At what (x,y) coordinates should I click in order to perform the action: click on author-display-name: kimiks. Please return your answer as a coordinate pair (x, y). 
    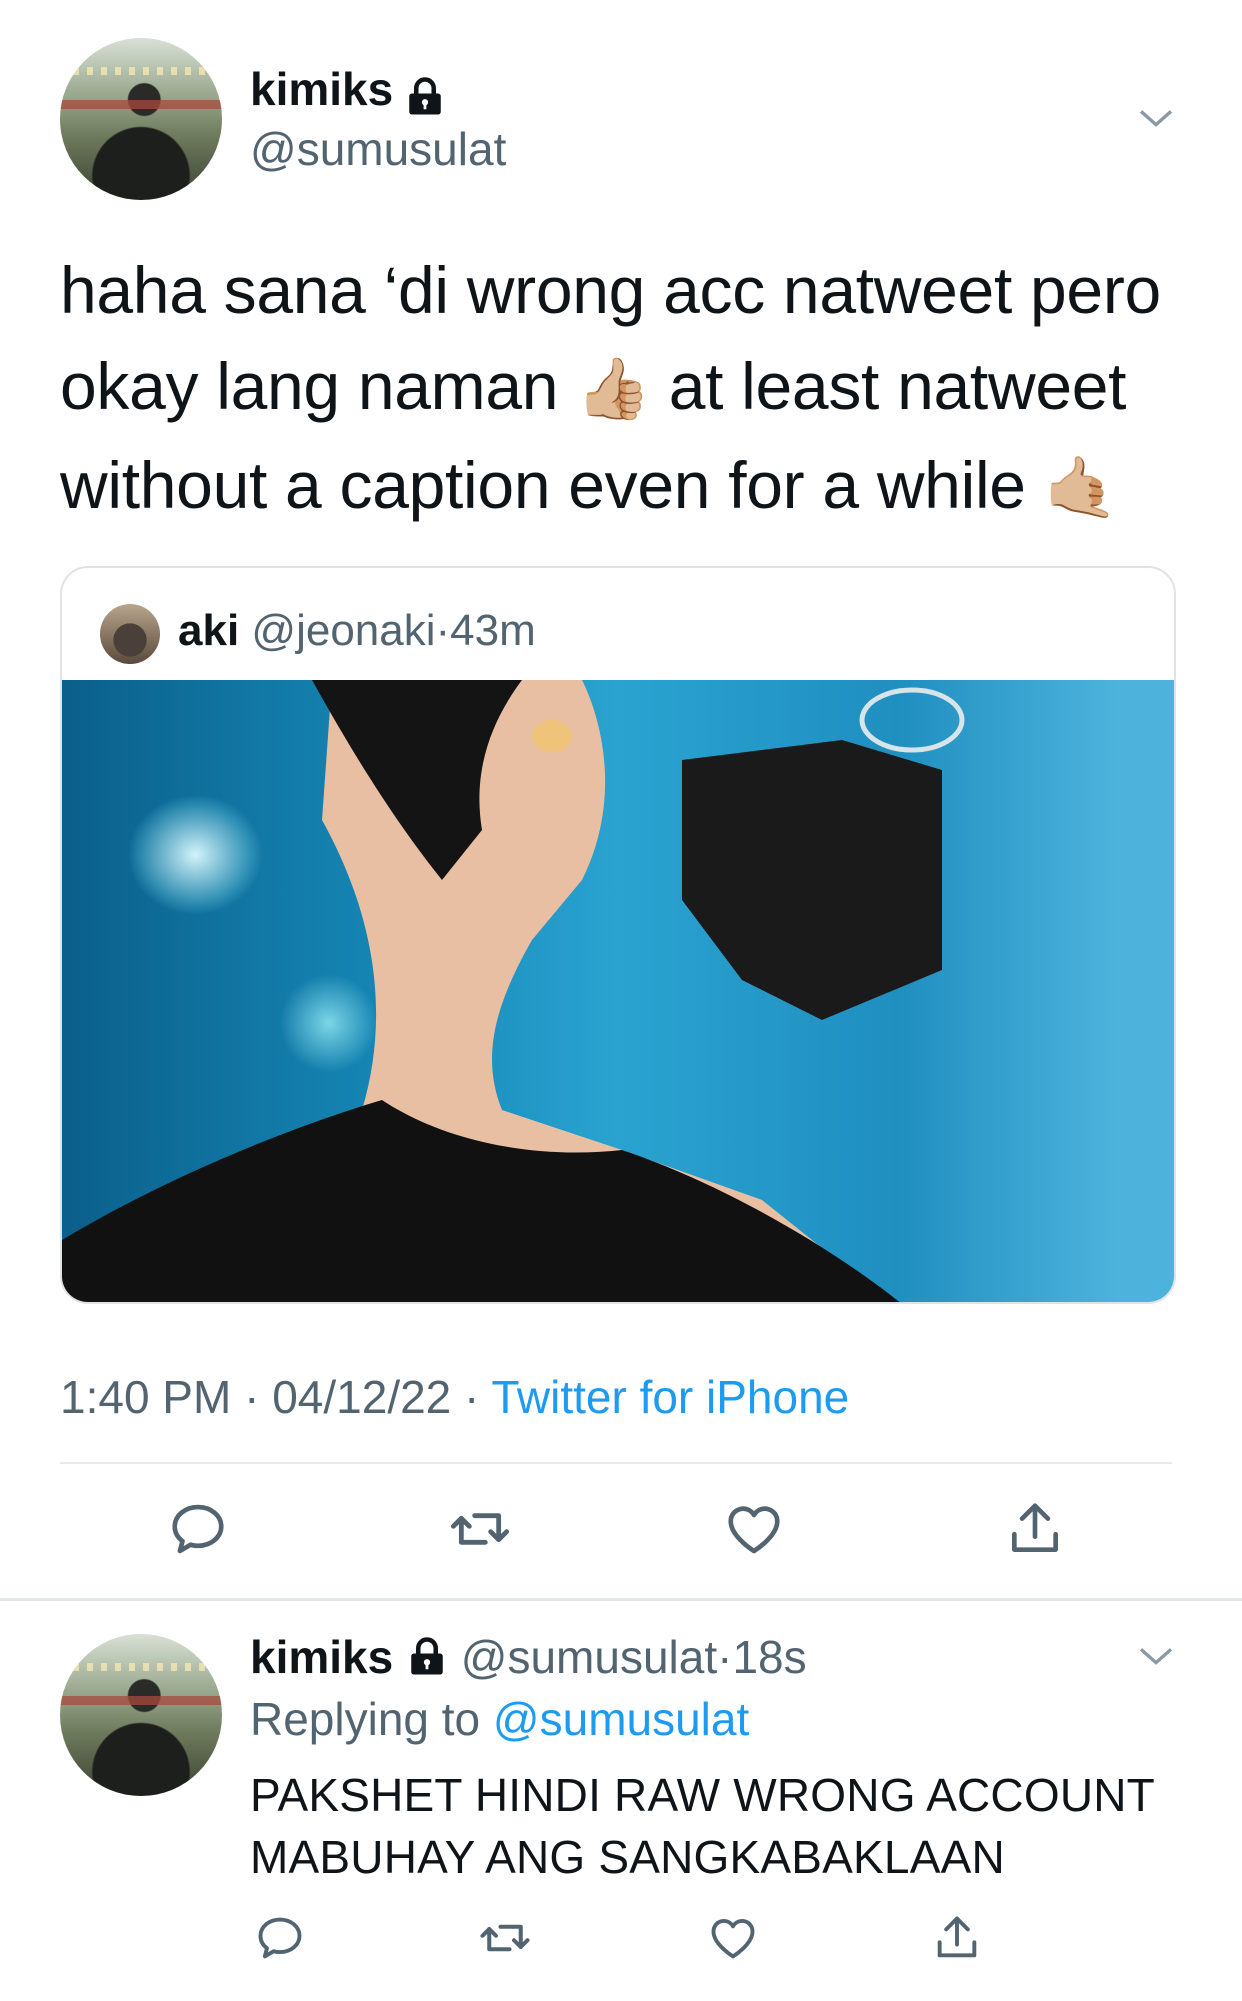
    Looking at the image, I should click on (321, 89).